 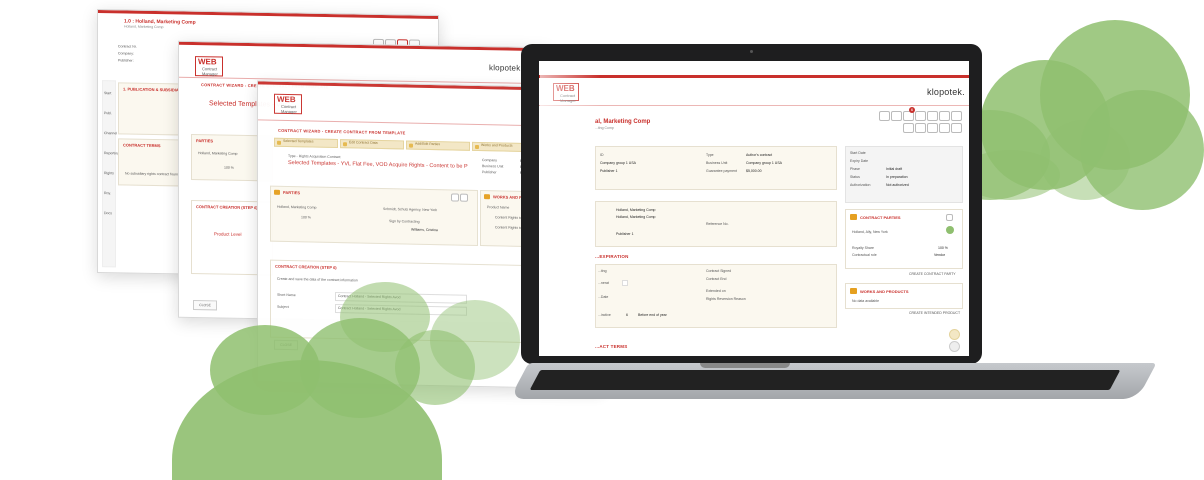 What do you see at coordinates (950, 230) in the screenshot?
I see `party-avatar` at bounding box center [950, 230].